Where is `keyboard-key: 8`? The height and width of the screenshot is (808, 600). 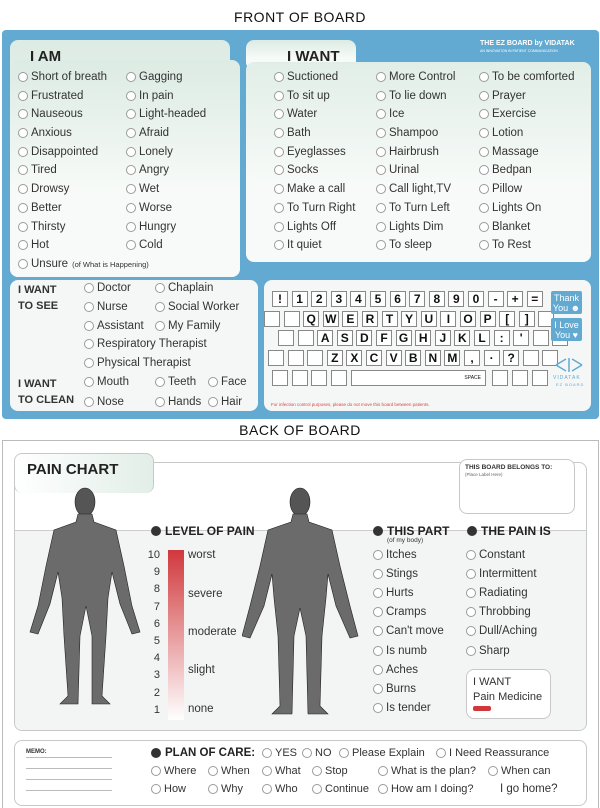
keyboard-key: 8 is located at coordinates (436, 299).